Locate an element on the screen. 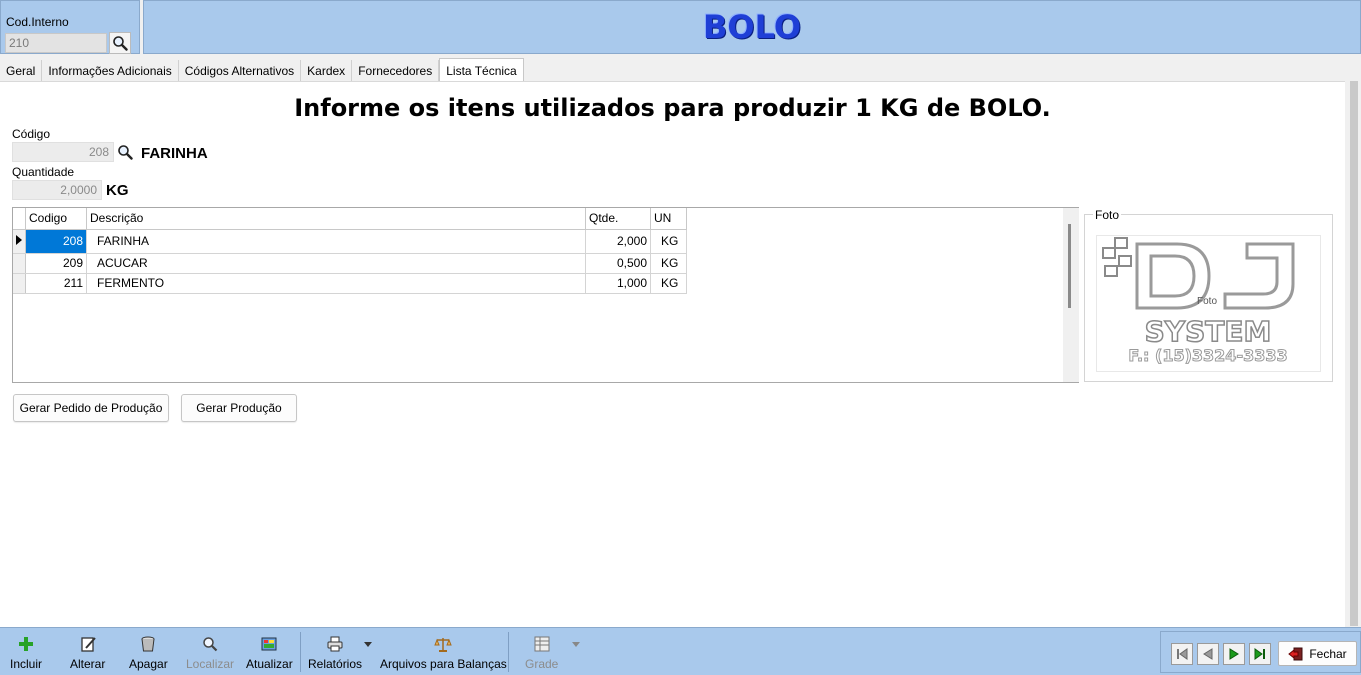  row-pointer-icon is located at coordinates (19, 239).